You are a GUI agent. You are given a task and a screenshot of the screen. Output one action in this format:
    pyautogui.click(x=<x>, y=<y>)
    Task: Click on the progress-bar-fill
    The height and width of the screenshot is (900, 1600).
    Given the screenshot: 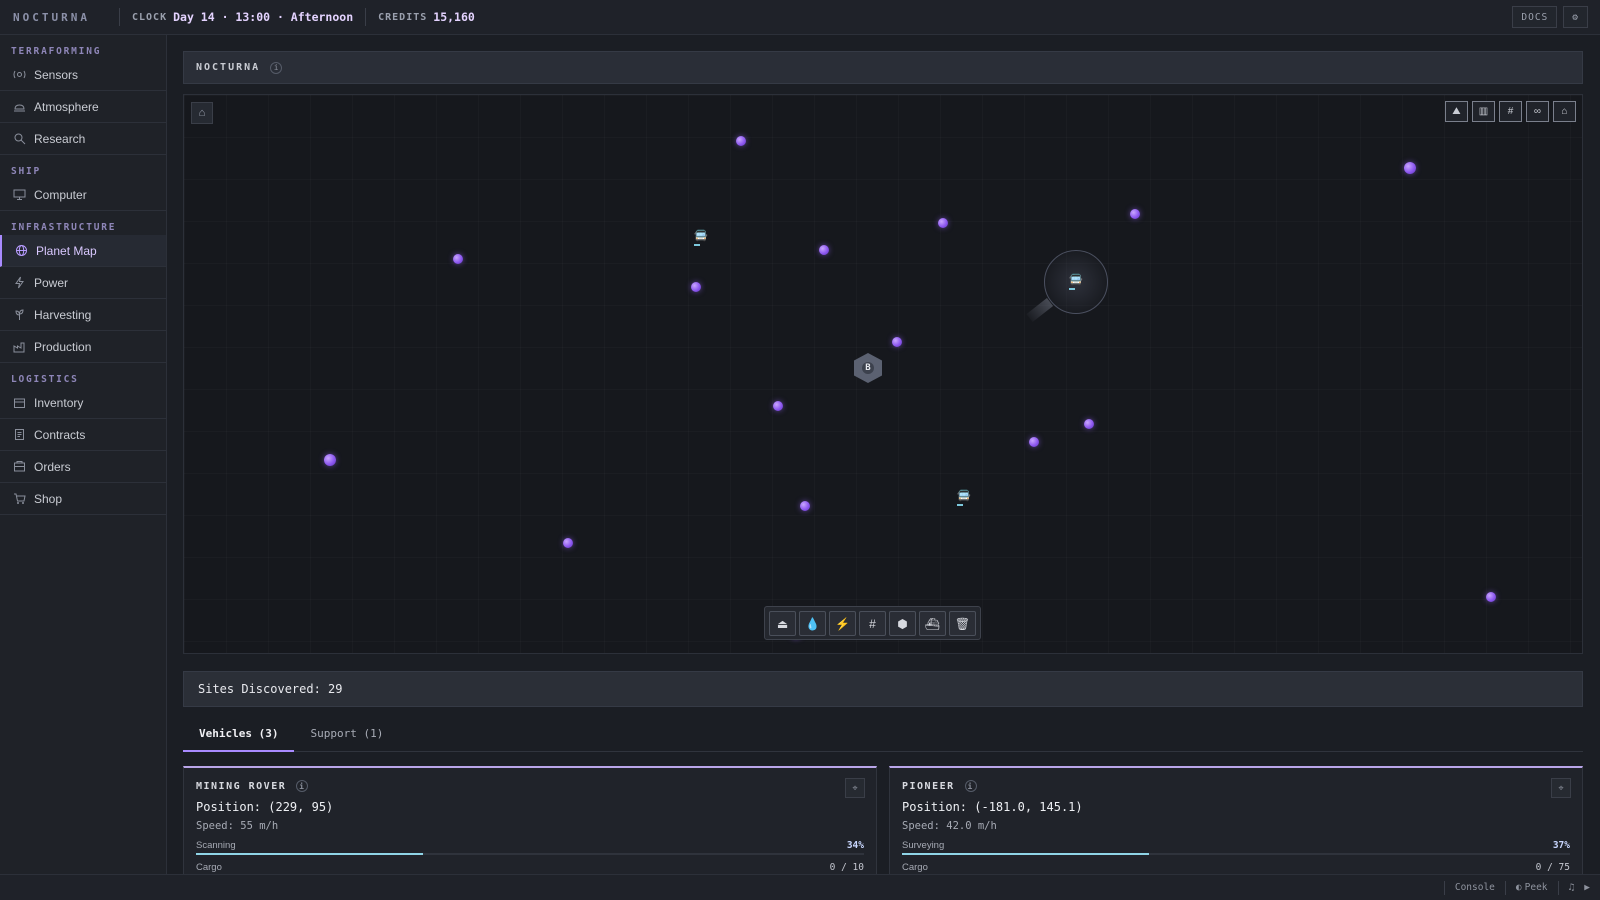 What is the action you would take?
    pyautogui.click(x=1026, y=854)
    